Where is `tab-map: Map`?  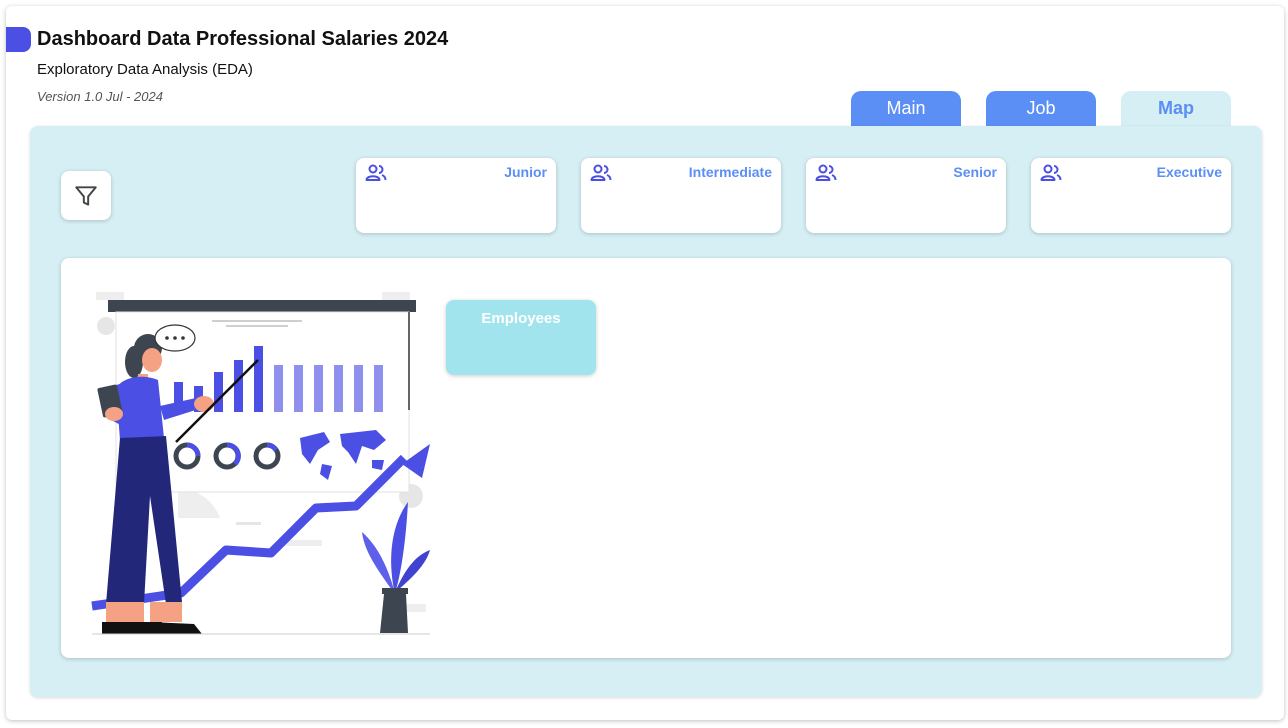 tab-map: Map is located at coordinates (1176, 109).